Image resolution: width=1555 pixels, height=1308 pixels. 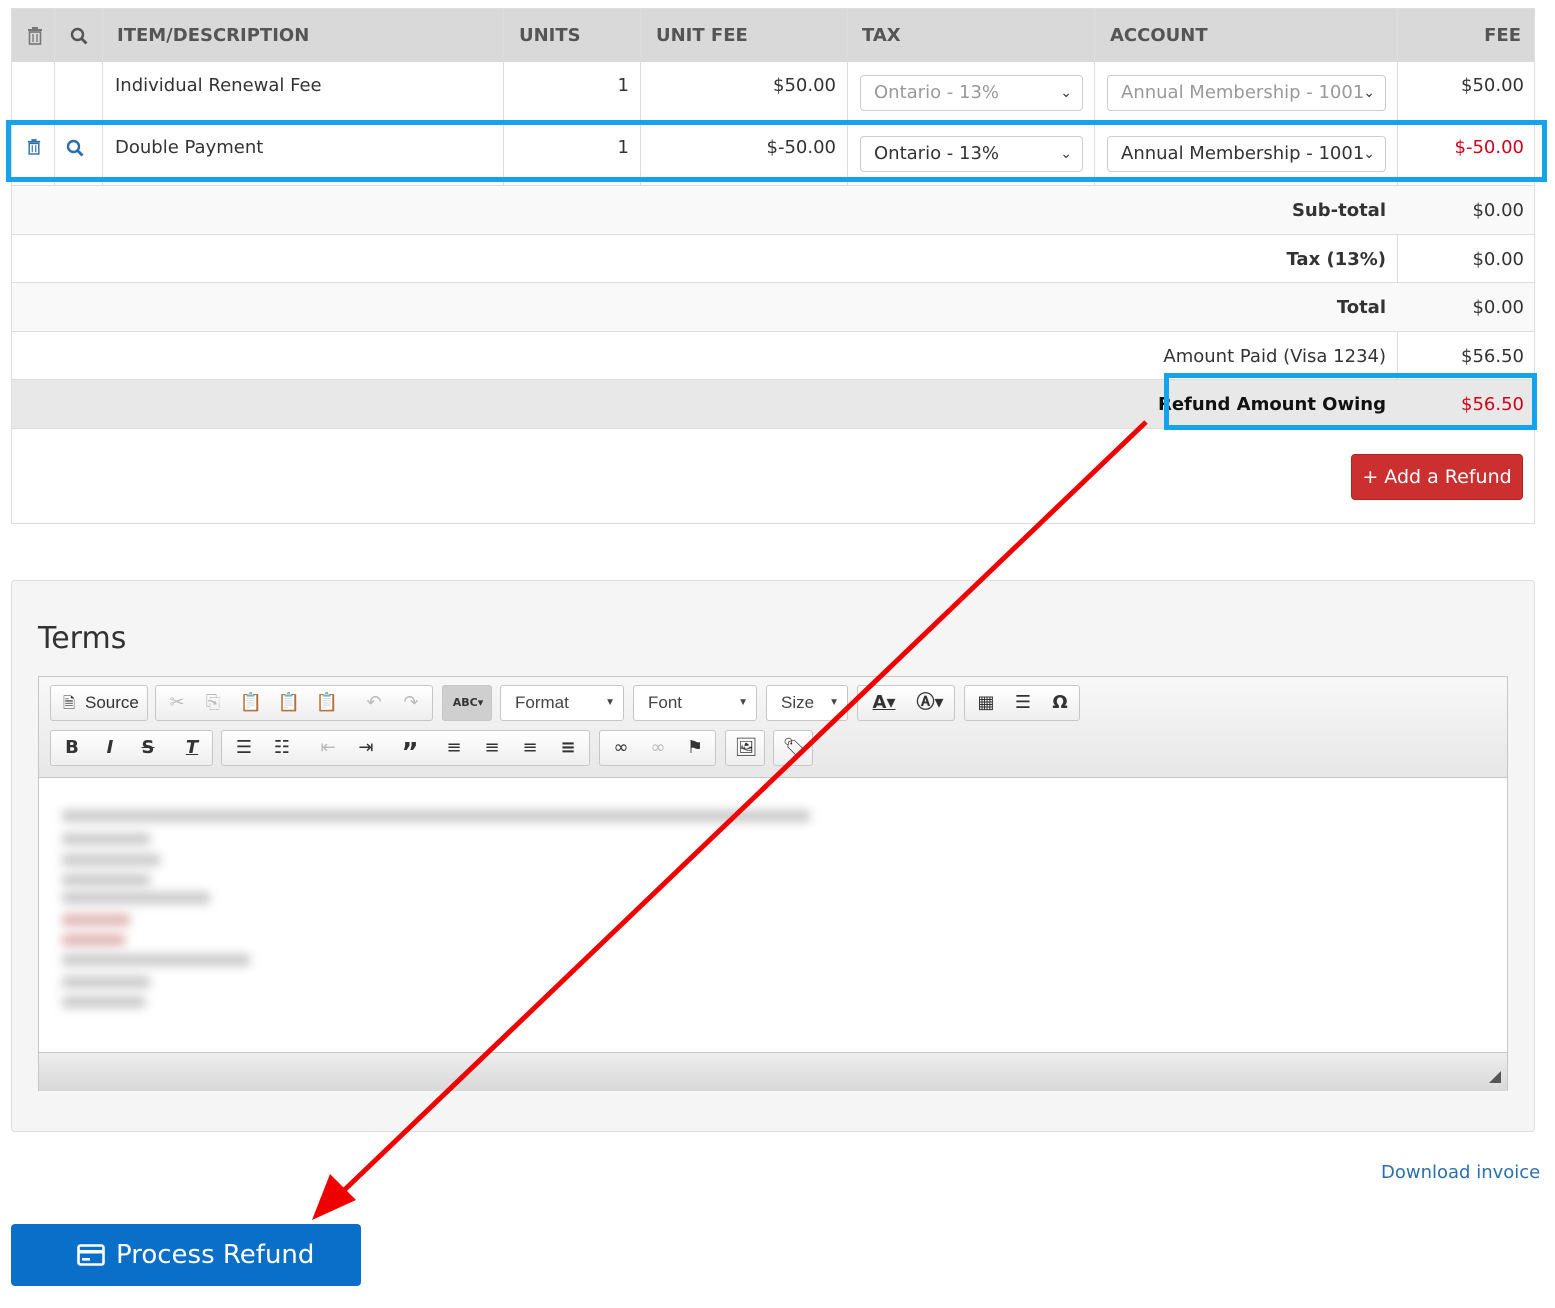 I want to click on format-select: Format ▼, so click(x=562, y=703).